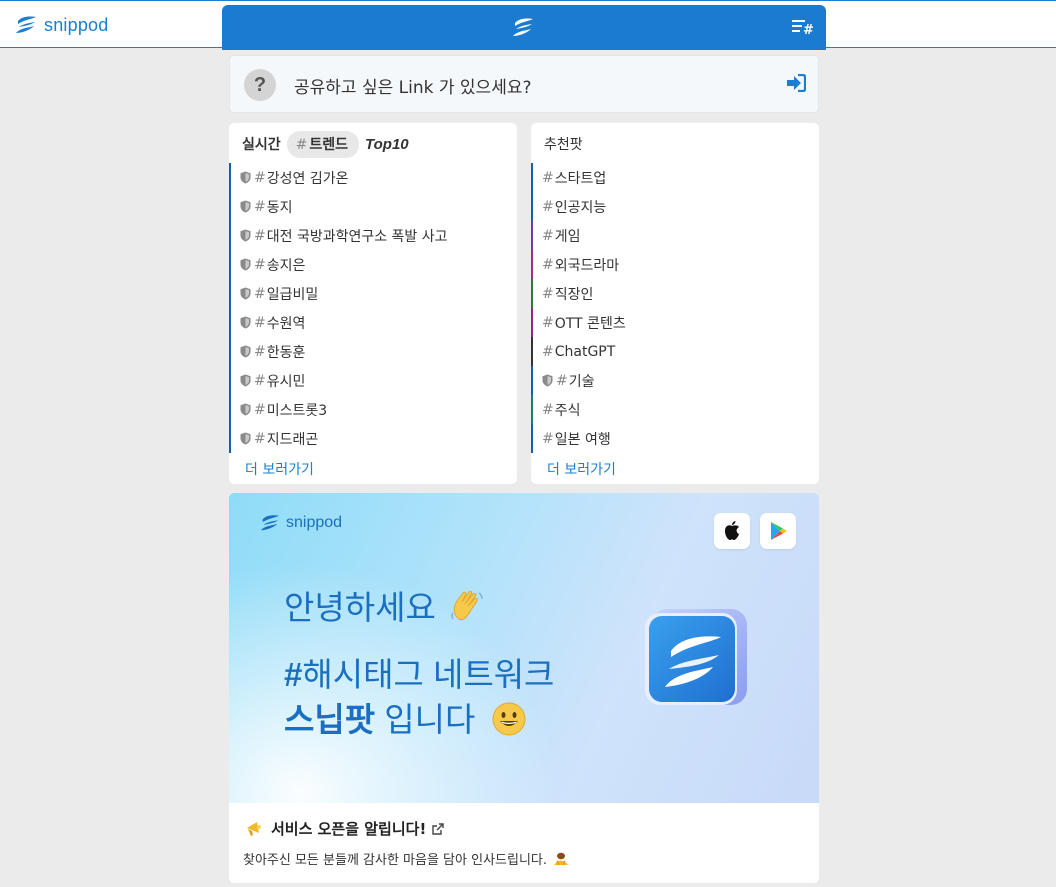  Describe the element at coordinates (286, 265) in the screenshot. I see `trend-item-label: 송지은` at that location.